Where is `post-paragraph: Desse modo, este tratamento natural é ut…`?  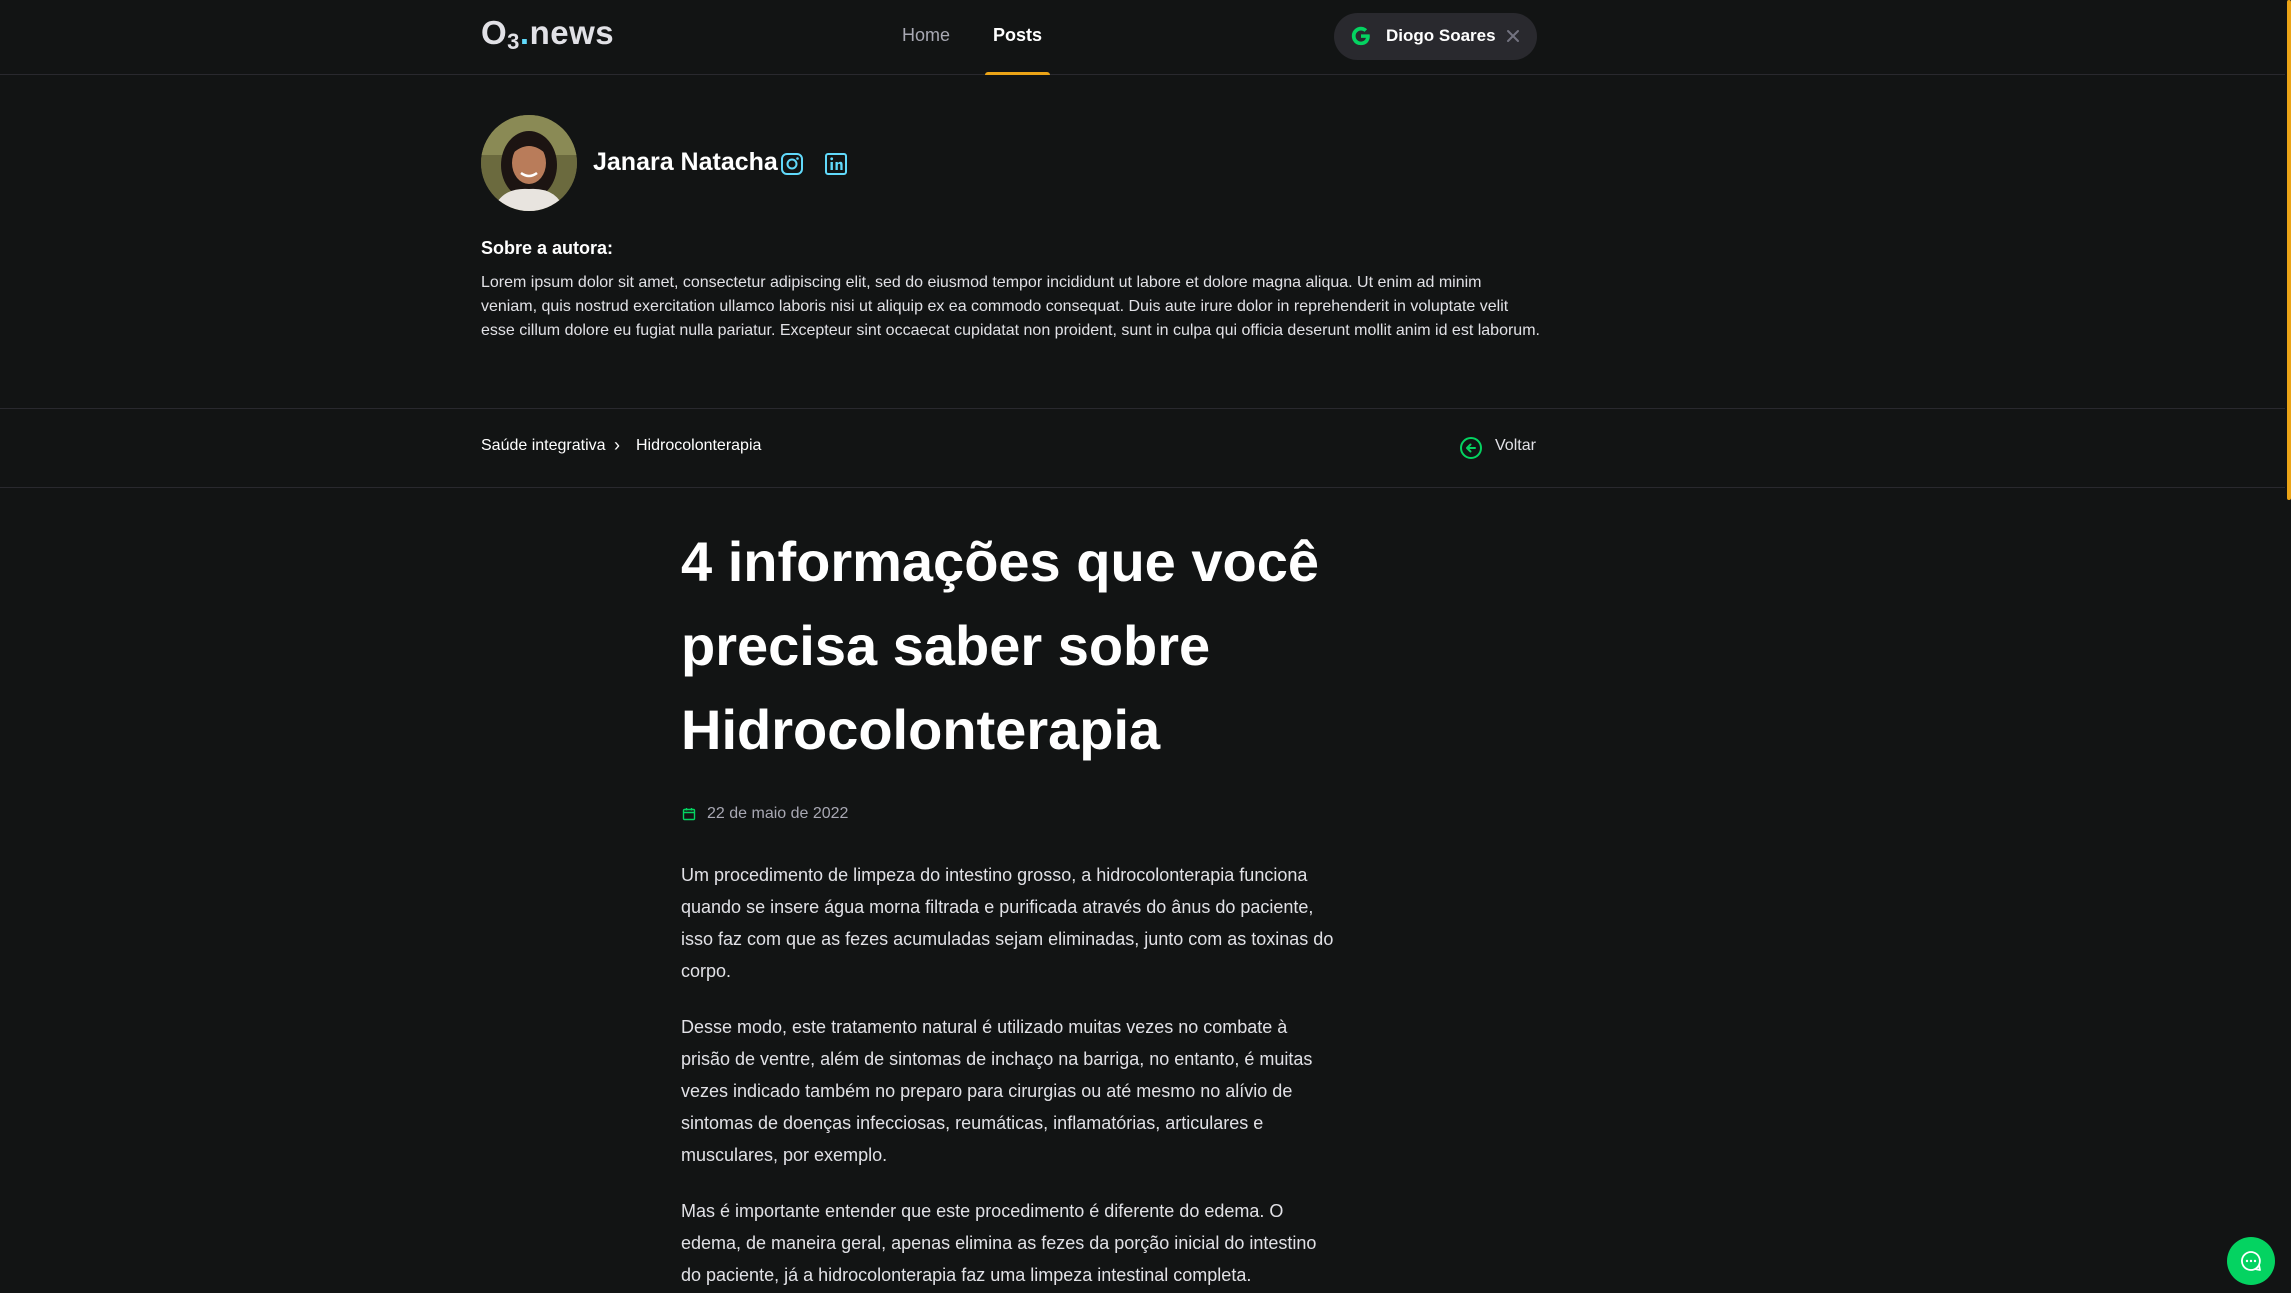
post-paragraph: Desse modo, este tratamento natural é ut… is located at coordinates (997, 1091).